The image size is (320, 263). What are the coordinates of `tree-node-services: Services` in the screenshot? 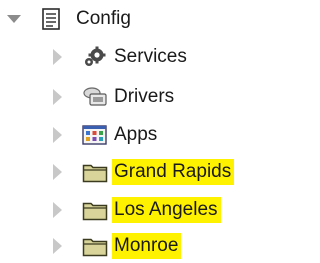 It's located at (120, 57).